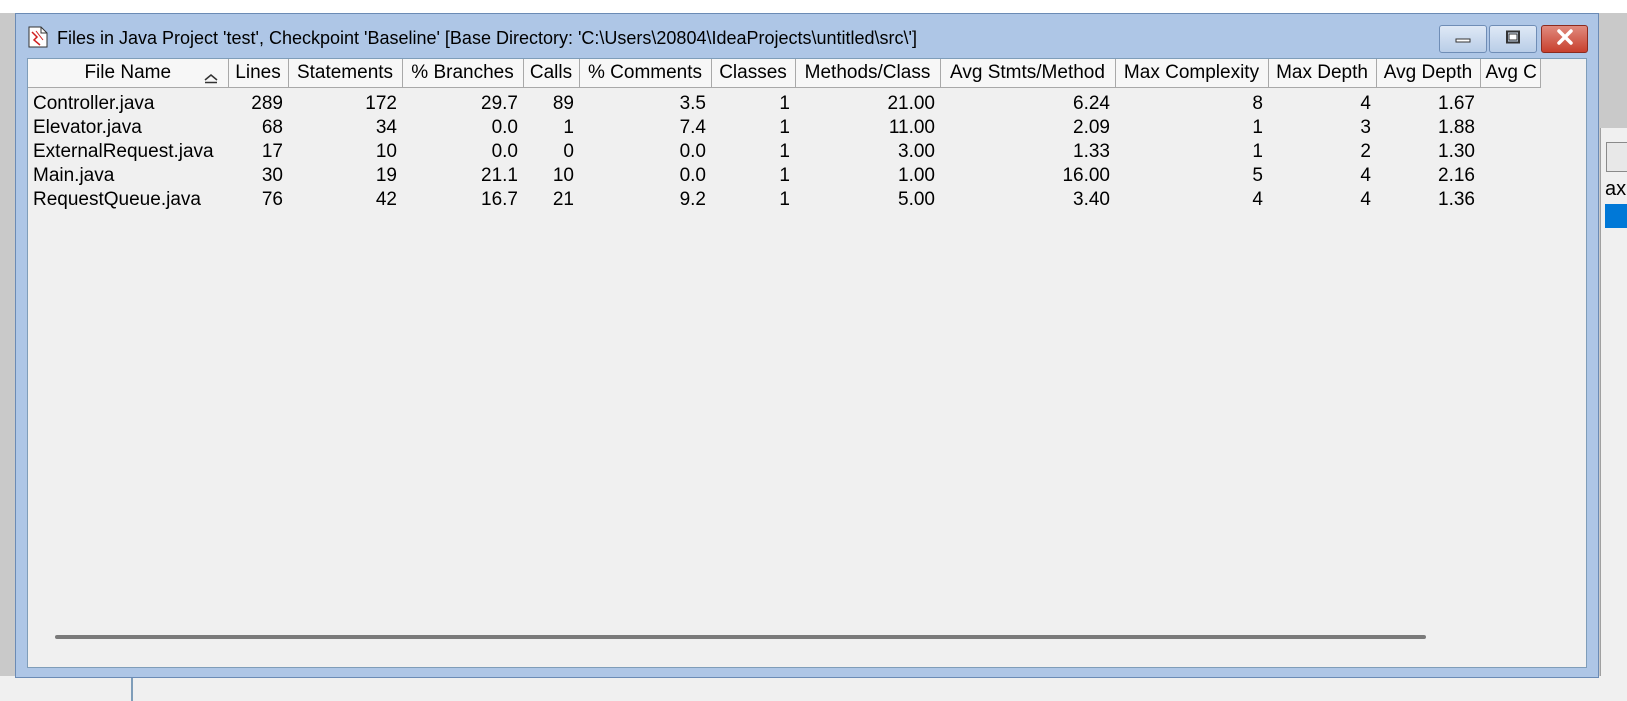 Image resolution: width=1627 pixels, height=701 pixels. I want to click on cell-max-complexity: 4, so click(1257, 199).